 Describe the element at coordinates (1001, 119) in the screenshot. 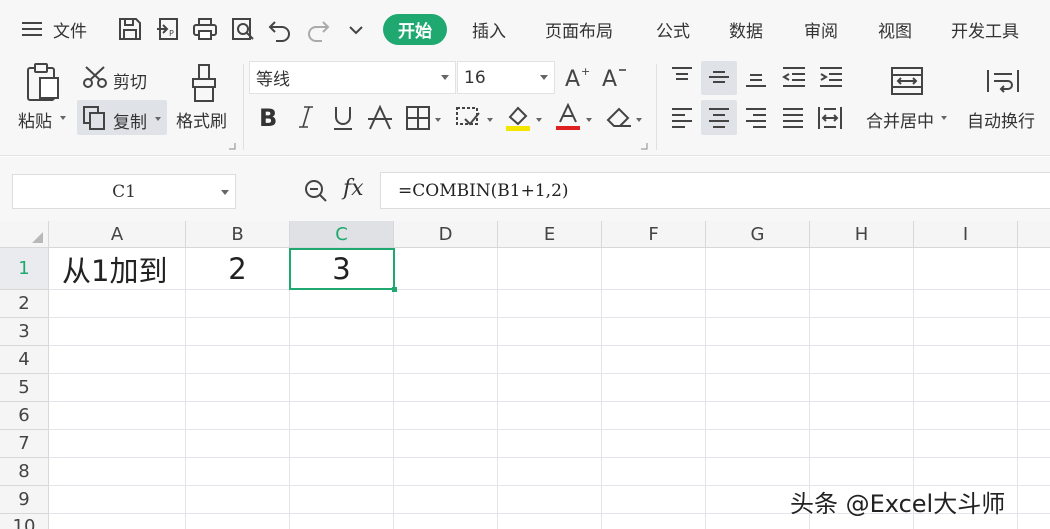

I see `wrap-text-label: 自动换行` at that location.